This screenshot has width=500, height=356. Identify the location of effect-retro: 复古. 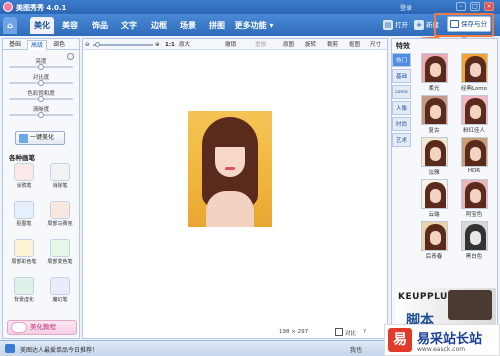
(434, 115).